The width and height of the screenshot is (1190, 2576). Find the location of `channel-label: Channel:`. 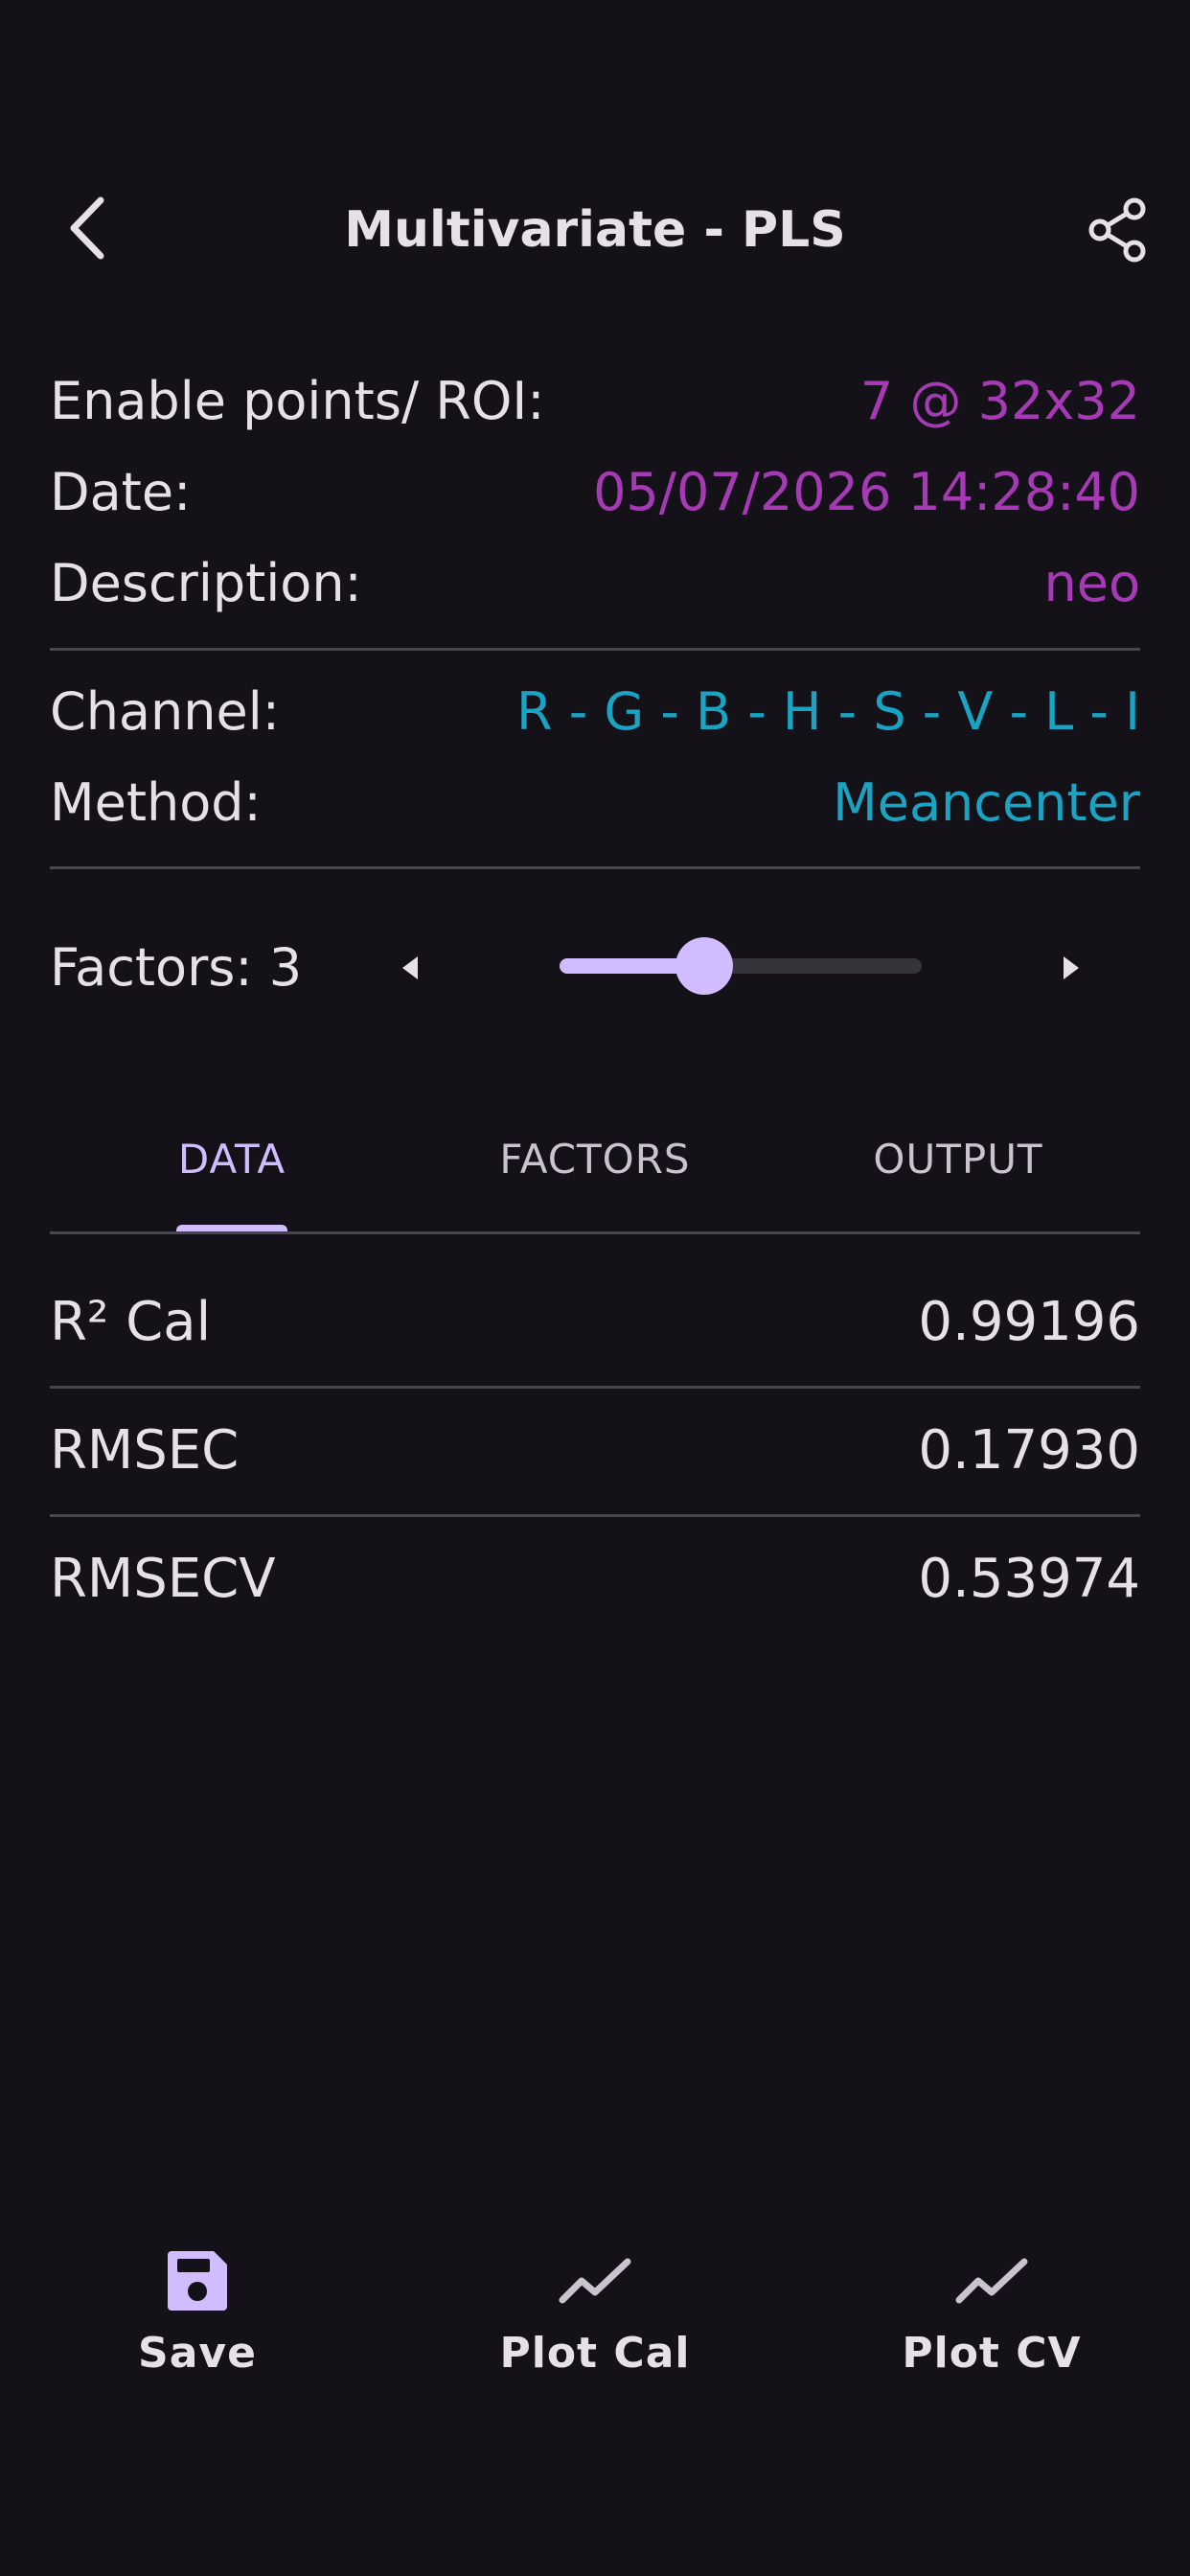

channel-label: Channel: is located at coordinates (165, 711).